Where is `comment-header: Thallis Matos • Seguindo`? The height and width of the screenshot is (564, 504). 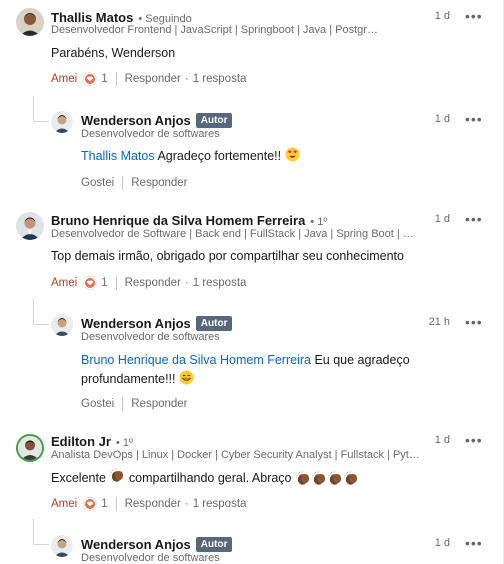 comment-header: Thallis Matos • Seguindo is located at coordinates (121, 17).